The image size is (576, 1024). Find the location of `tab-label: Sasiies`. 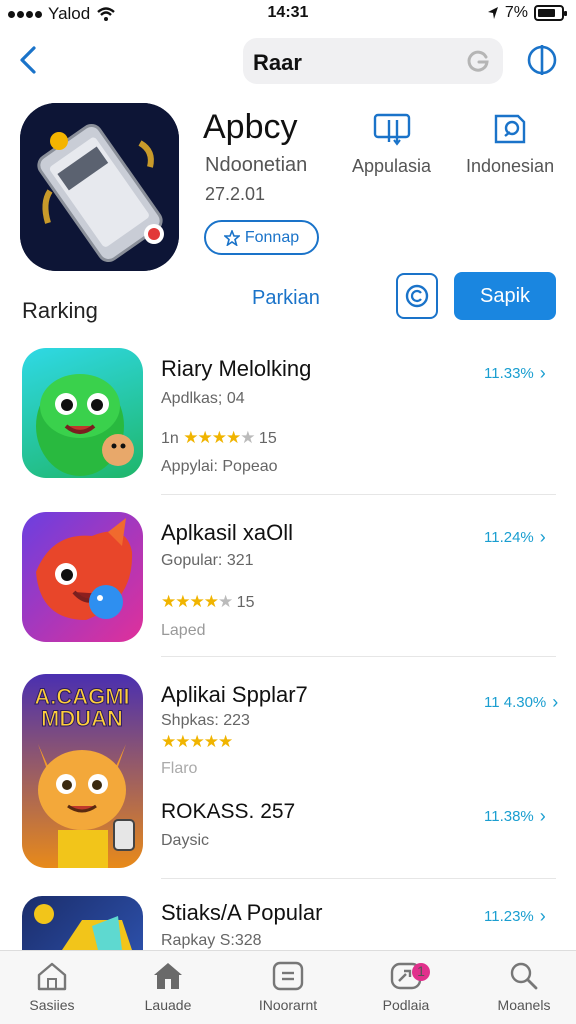

tab-label: Sasiies is located at coordinates (52, 1005).